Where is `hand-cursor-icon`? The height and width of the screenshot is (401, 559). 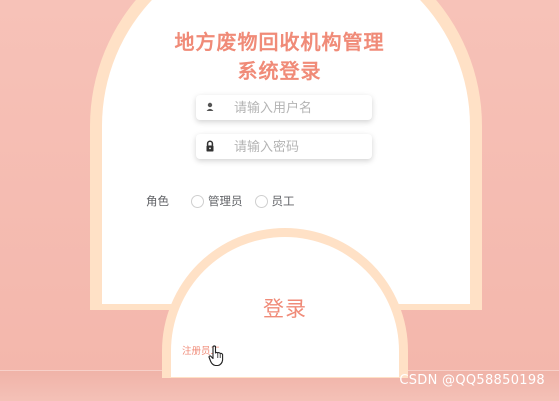
hand-cursor-icon is located at coordinates (216, 356).